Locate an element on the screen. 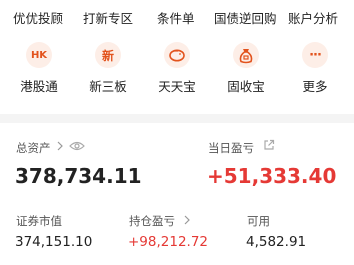  service-label: 新三板 is located at coordinates (108, 86).